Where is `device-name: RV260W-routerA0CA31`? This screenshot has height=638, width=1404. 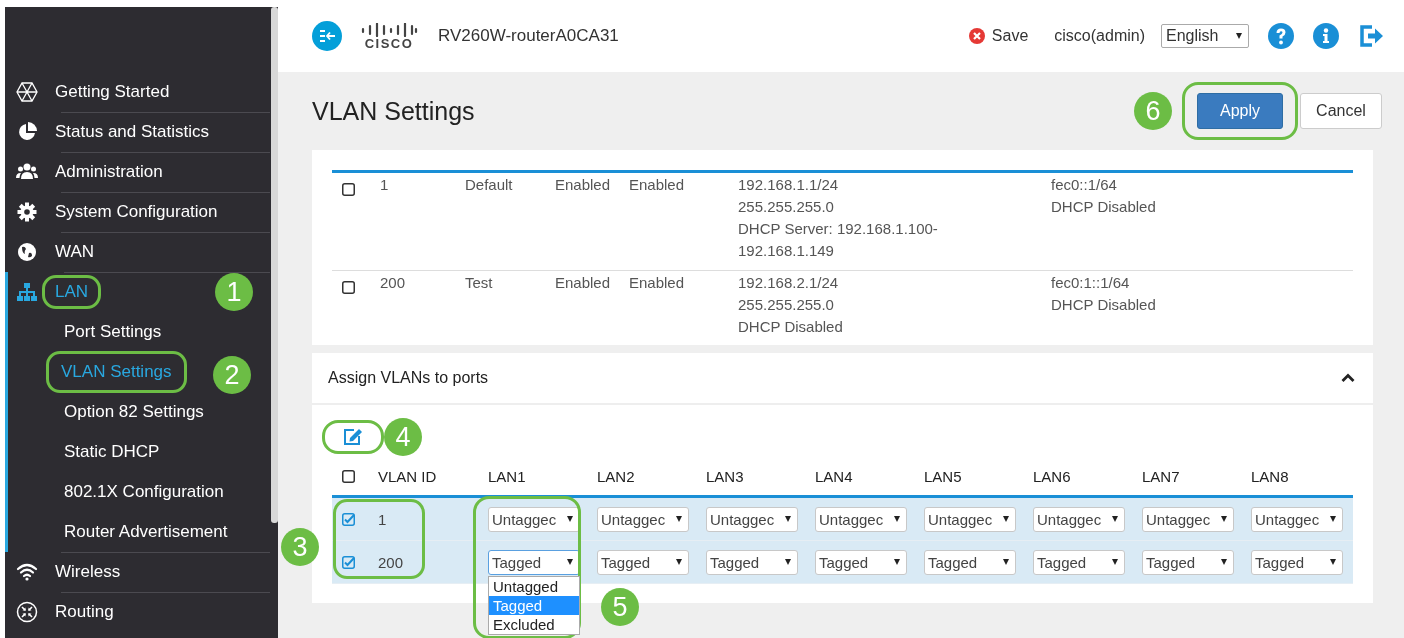
device-name: RV260W-routerA0CA31 is located at coordinates (528, 36).